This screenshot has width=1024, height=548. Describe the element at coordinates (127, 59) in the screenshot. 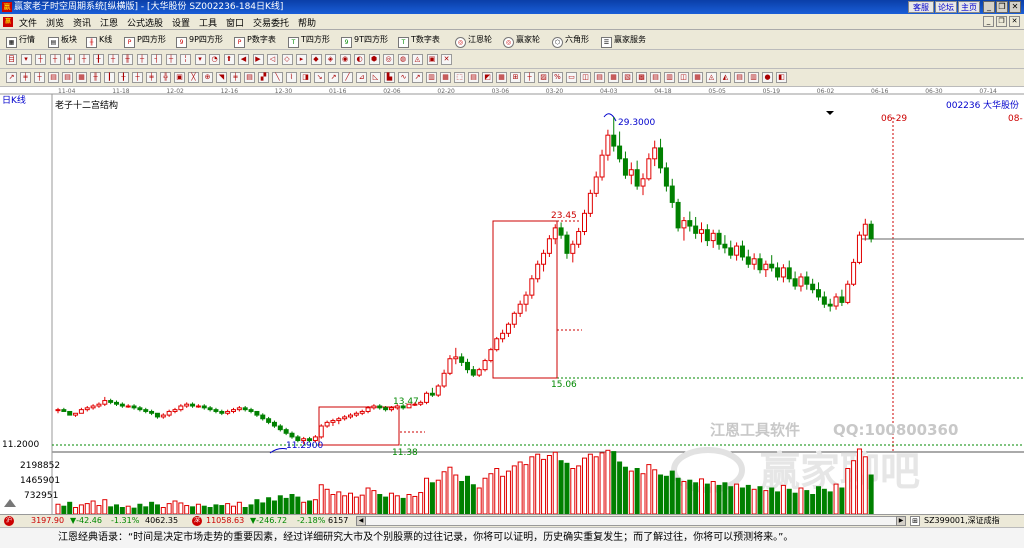

I see `drawing-tool-icon: ╫` at that location.